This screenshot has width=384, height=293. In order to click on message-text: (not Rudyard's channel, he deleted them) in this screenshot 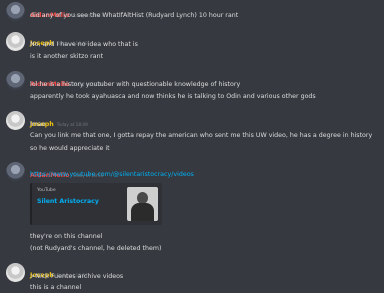, I will do `click(96, 248)`.